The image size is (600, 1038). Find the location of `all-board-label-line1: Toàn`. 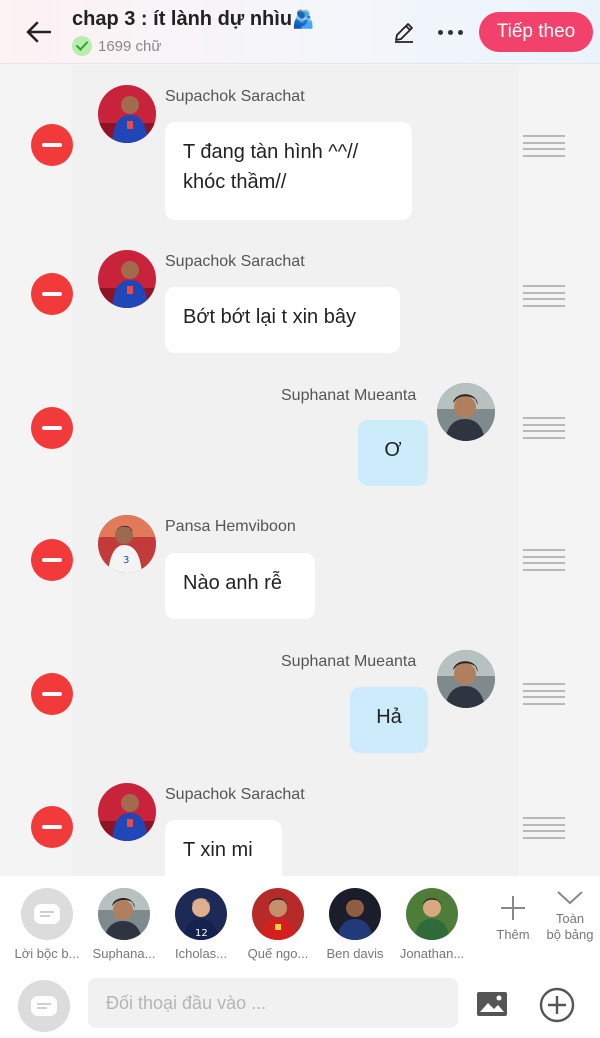

all-board-label-line1: Toàn is located at coordinates (570, 918).